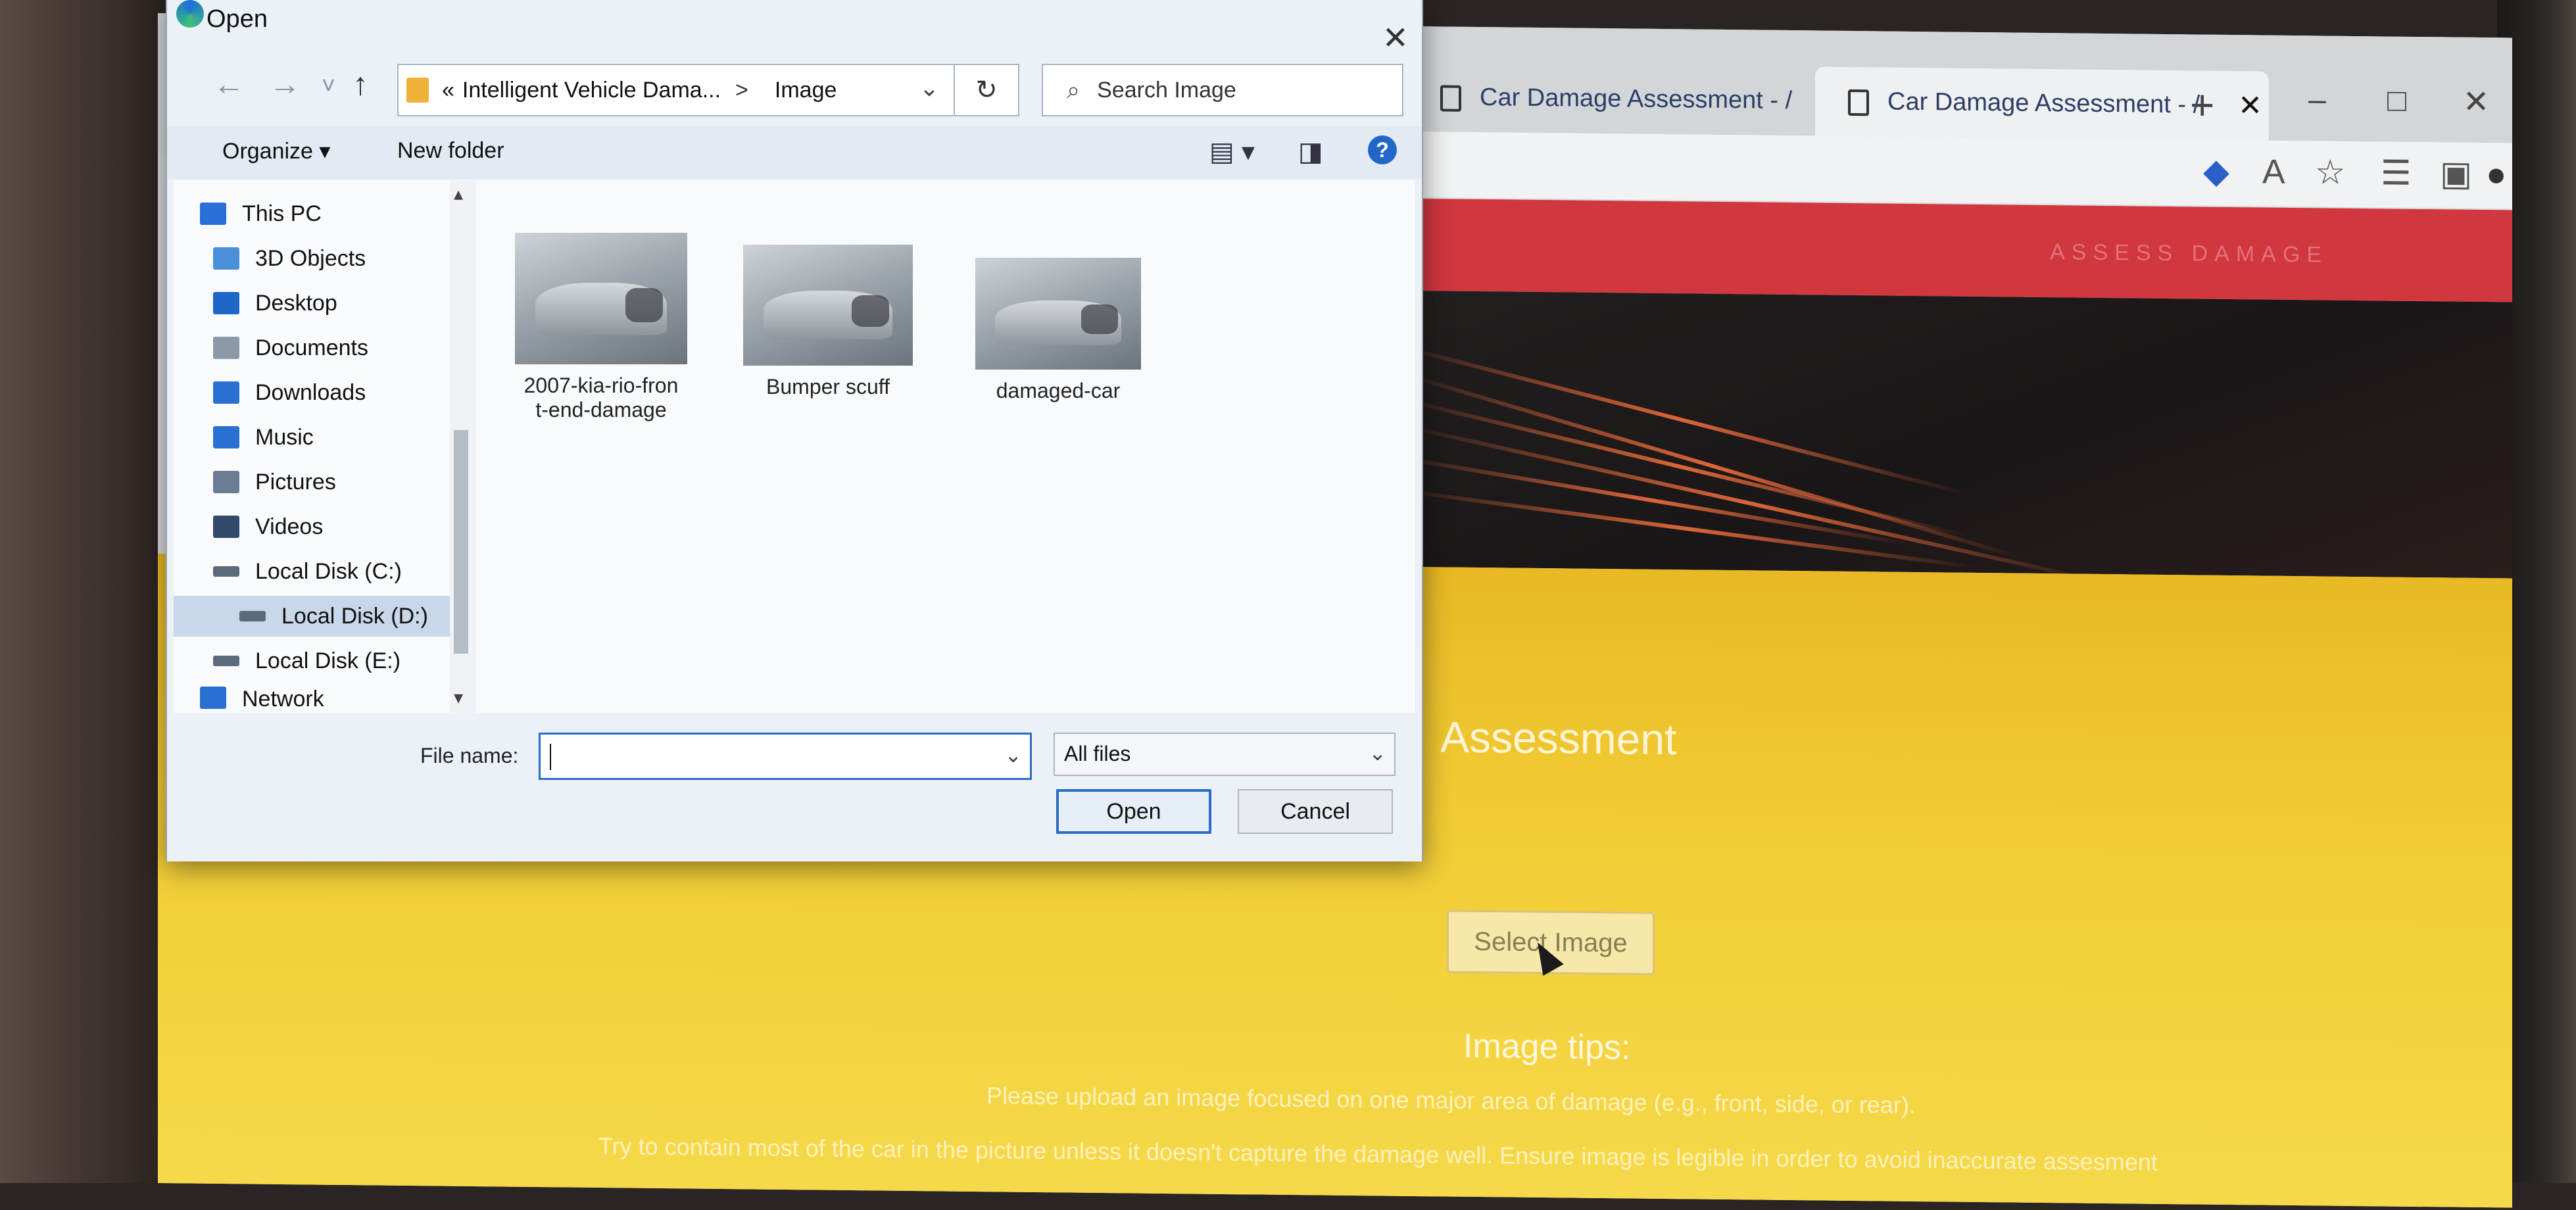 This screenshot has width=2576, height=1210. I want to click on nav-item-pictures: Pictures, so click(335, 482).